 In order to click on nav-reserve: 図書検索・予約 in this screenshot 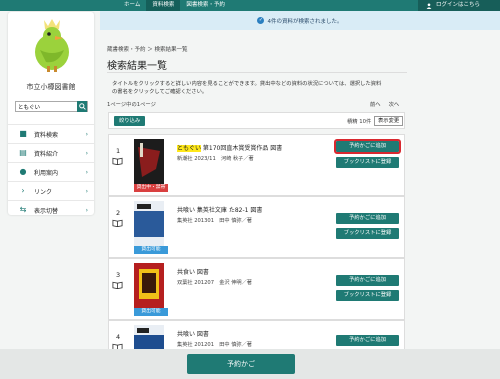, I will do `click(205, 5)`.